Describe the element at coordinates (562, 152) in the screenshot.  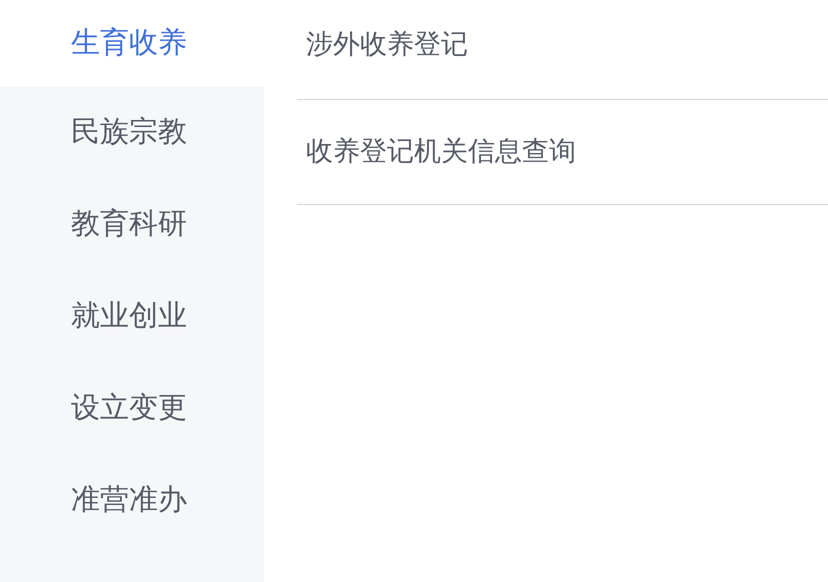
I see `list-item: 收养登记机关信息查询` at that location.